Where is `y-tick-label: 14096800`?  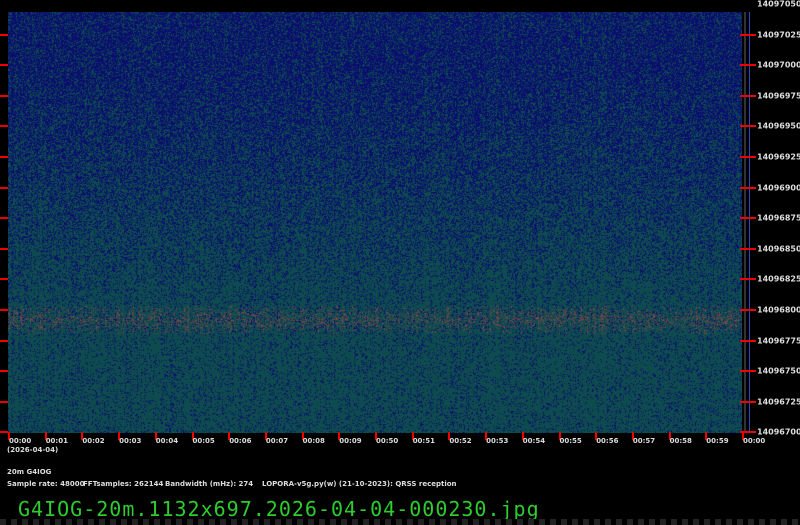
y-tick-label: 14096800 is located at coordinates (778, 310).